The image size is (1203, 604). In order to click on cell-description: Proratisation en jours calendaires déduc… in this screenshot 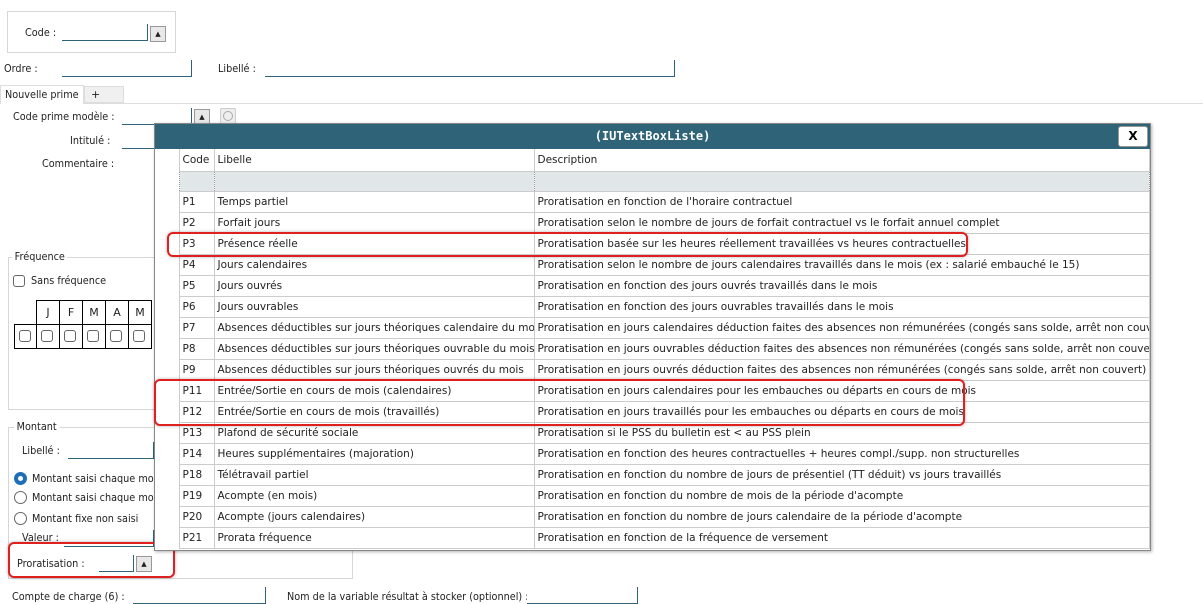, I will do `click(841, 327)`.